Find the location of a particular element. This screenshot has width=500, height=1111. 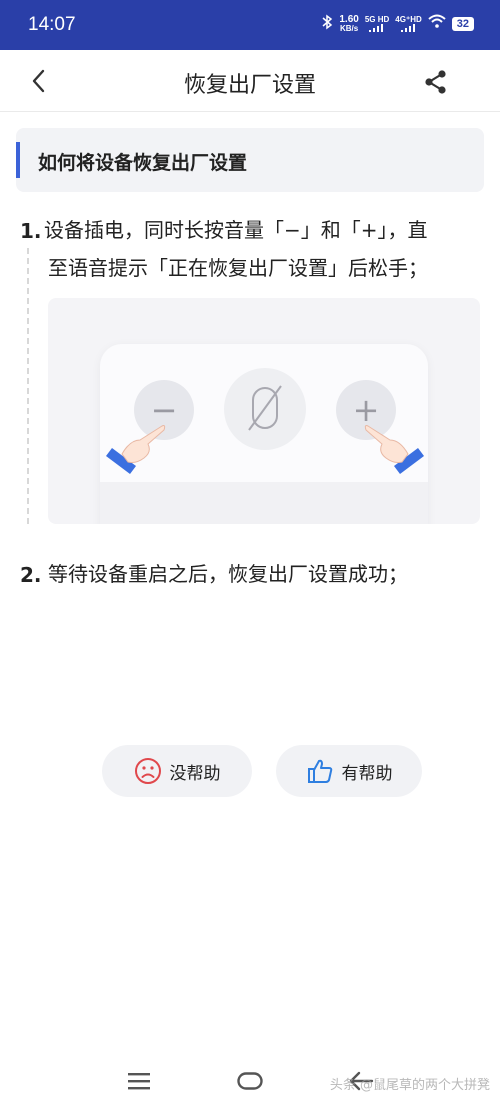

wifi-icon is located at coordinates (437, 23).